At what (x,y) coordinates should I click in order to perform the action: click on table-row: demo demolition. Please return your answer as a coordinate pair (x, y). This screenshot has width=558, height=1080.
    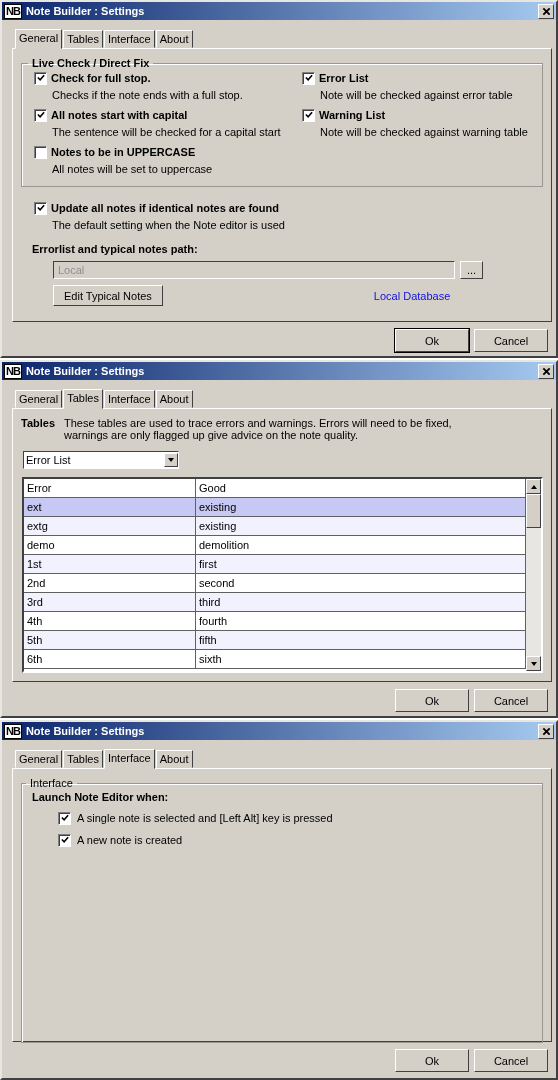
    Looking at the image, I should click on (275, 545).